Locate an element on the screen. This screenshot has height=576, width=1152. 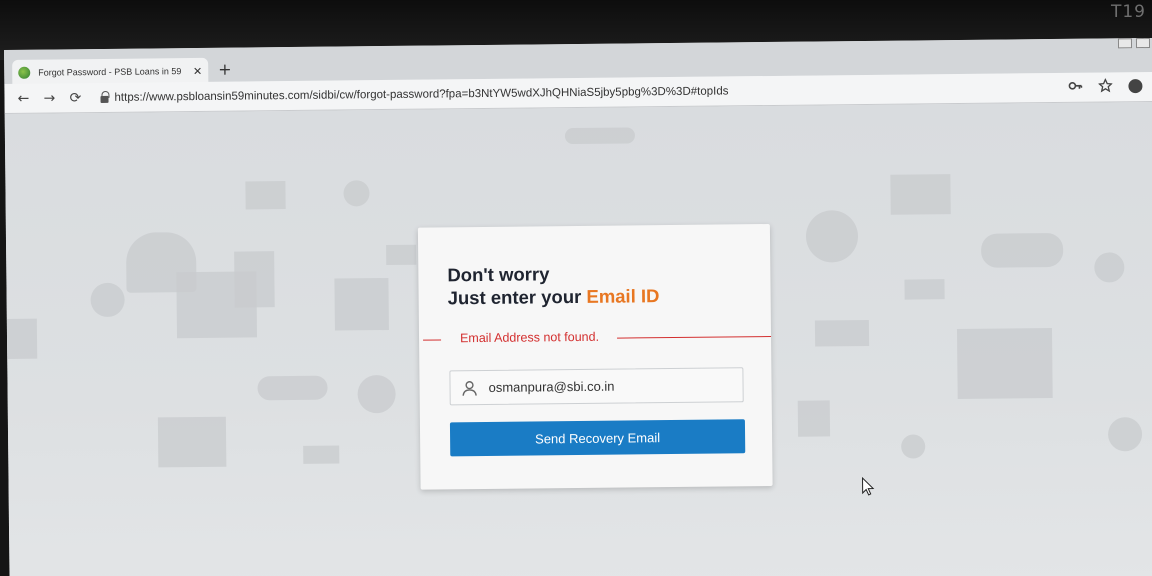
new-tab-button: + is located at coordinates (225, 69).